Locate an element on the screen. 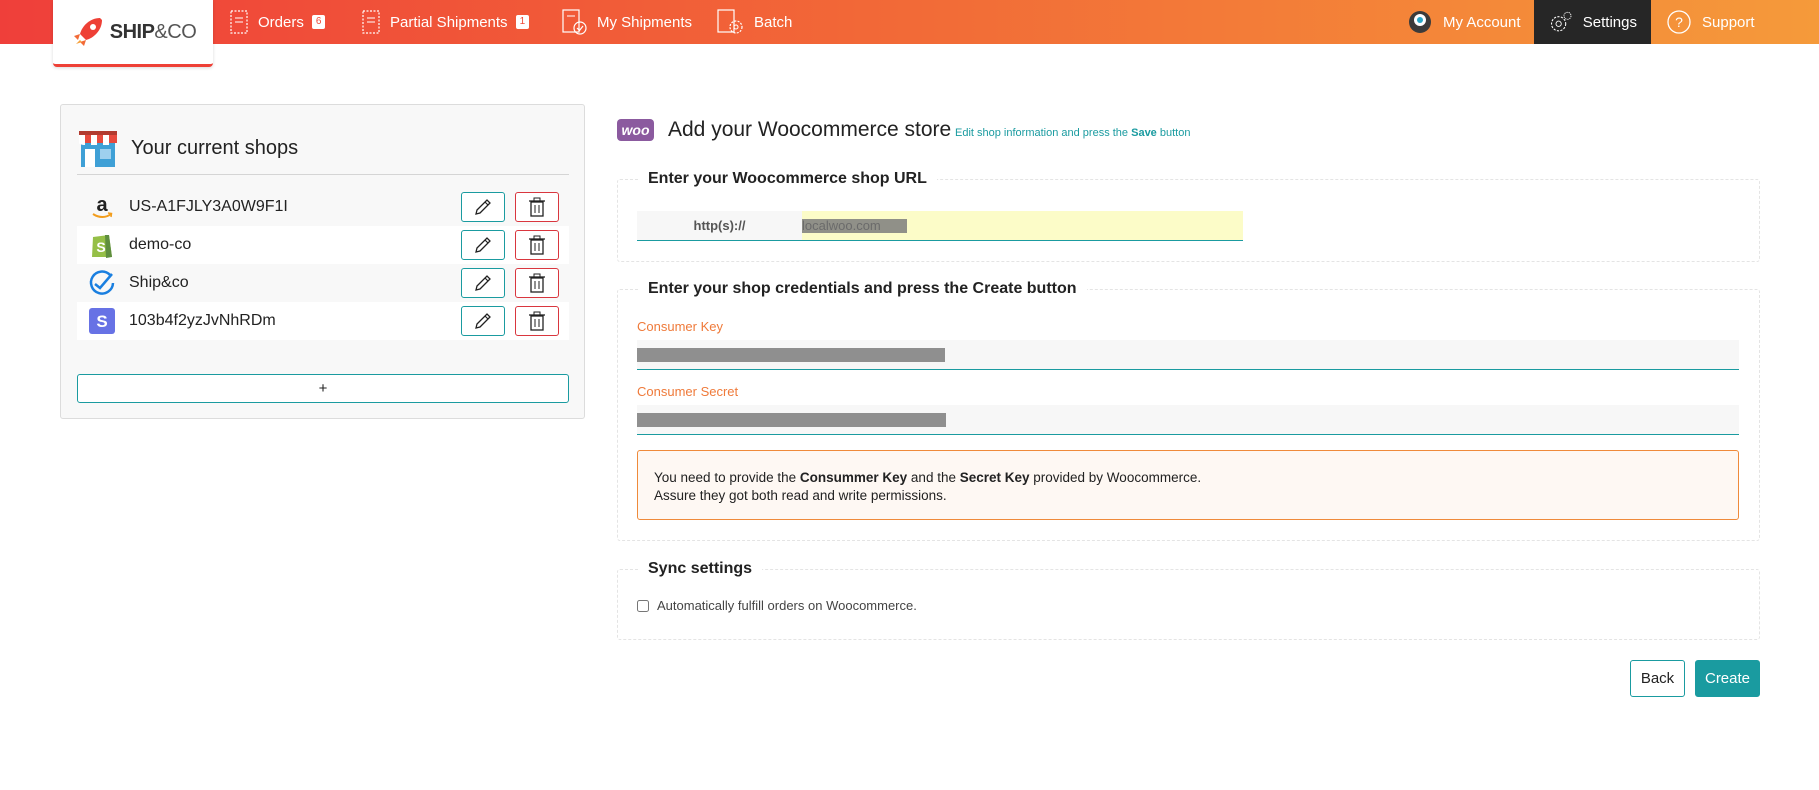 This screenshot has height=790, width=1819. brand-logo: SHIP&CO is located at coordinates (133, 33).